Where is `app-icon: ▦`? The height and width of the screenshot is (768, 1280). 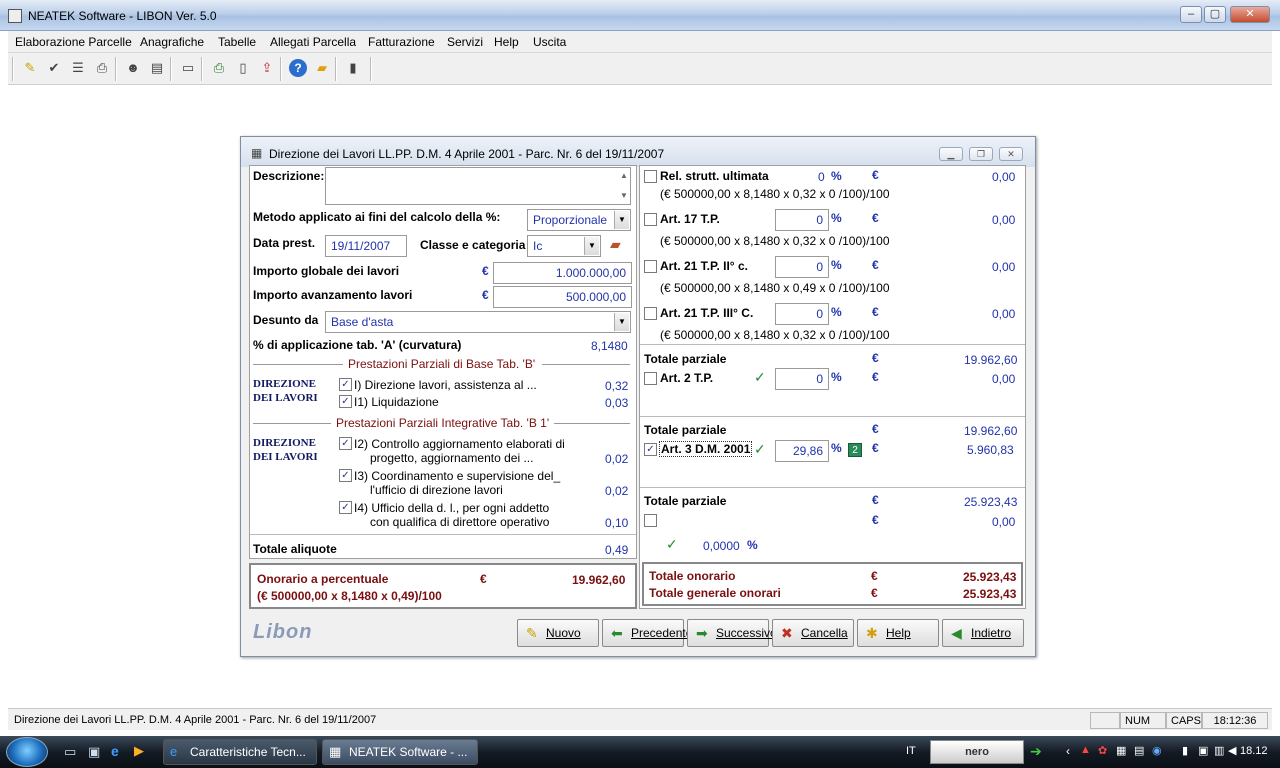 app-icon: ▦ is located at coordinates (335, 751).